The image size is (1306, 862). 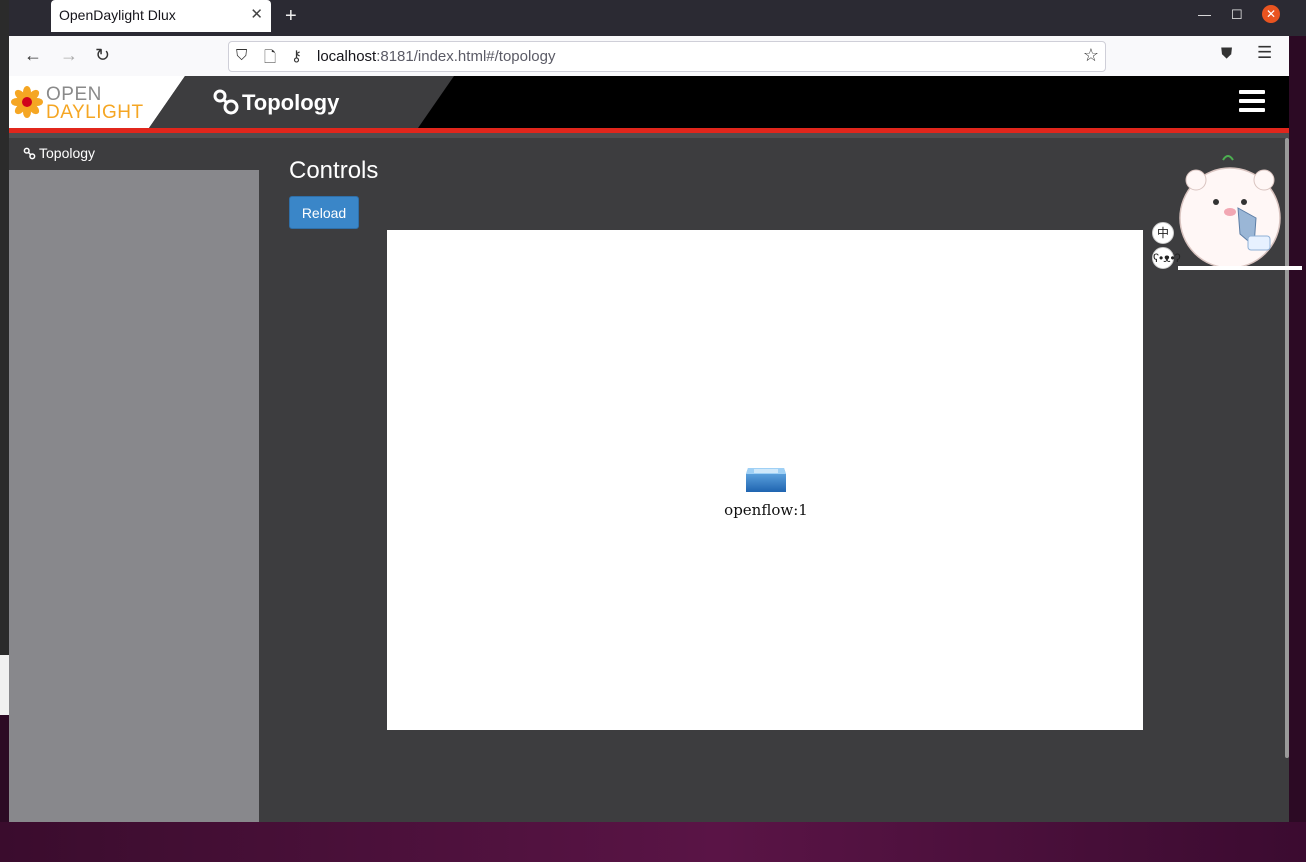 What do you see at coordinates (4, 685) in the screenshot?
I see `background-window-edge` at bounding box center [4, 685].